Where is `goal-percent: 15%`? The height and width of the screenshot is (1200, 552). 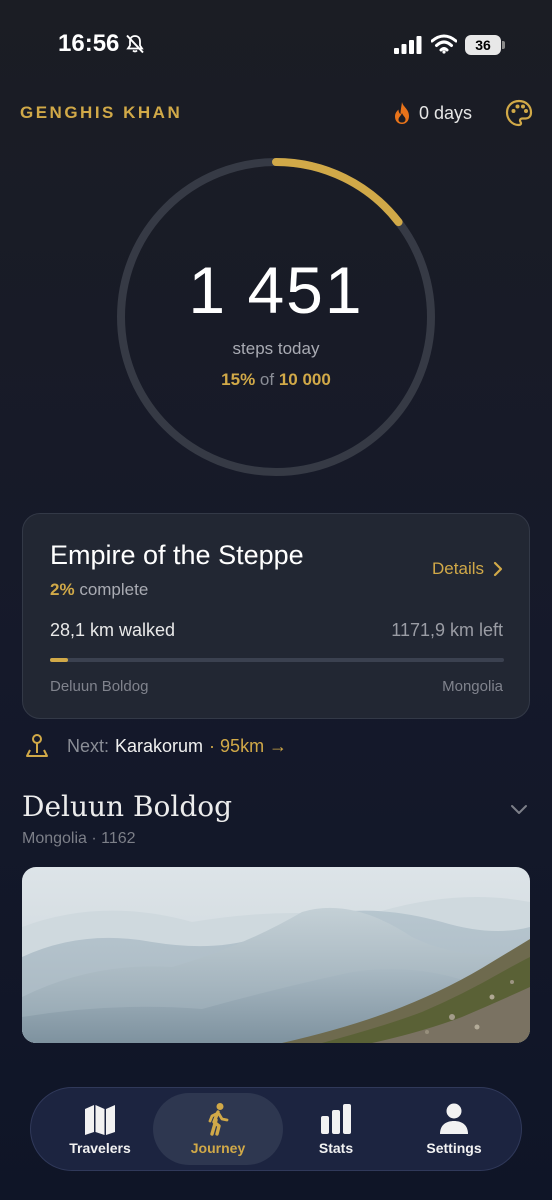 goal-percent: 15% is located at coordinates (238, 379).